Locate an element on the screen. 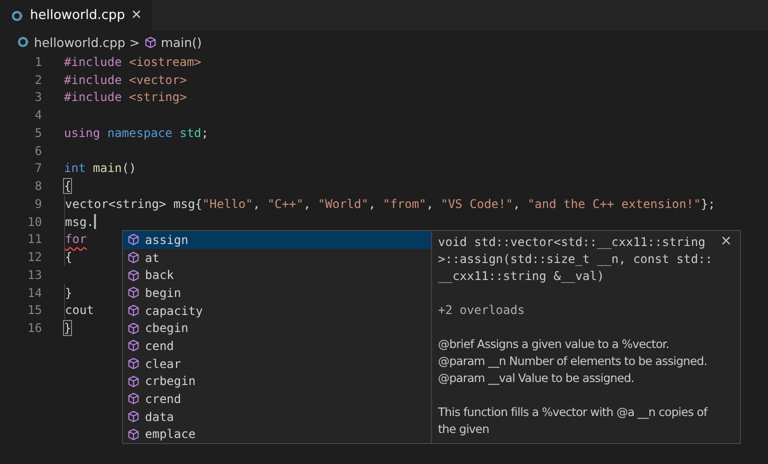  line-number: 11 is located at coordinates (34, 239).